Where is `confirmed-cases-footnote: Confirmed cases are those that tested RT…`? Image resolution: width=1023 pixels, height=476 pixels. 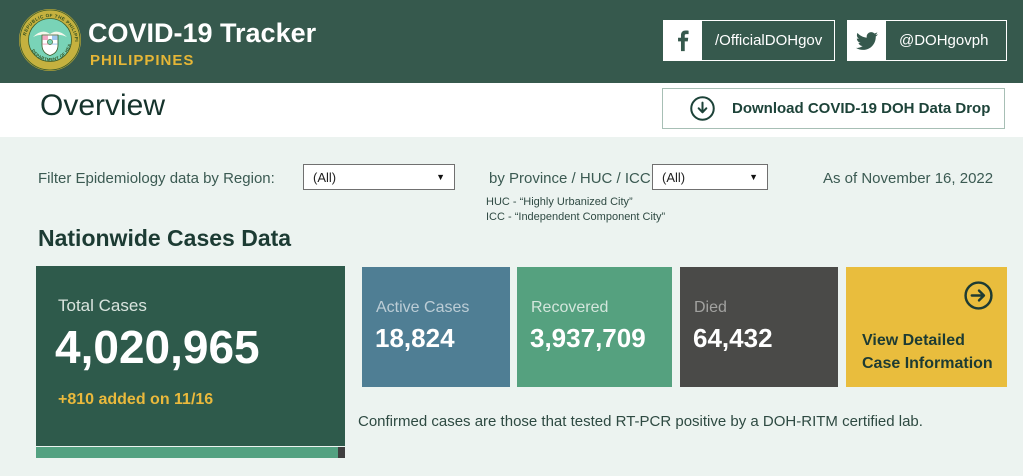 confirmed-cases-footnote: Confirmed cases are those that tested RT… is located at coordinates (640, 421).